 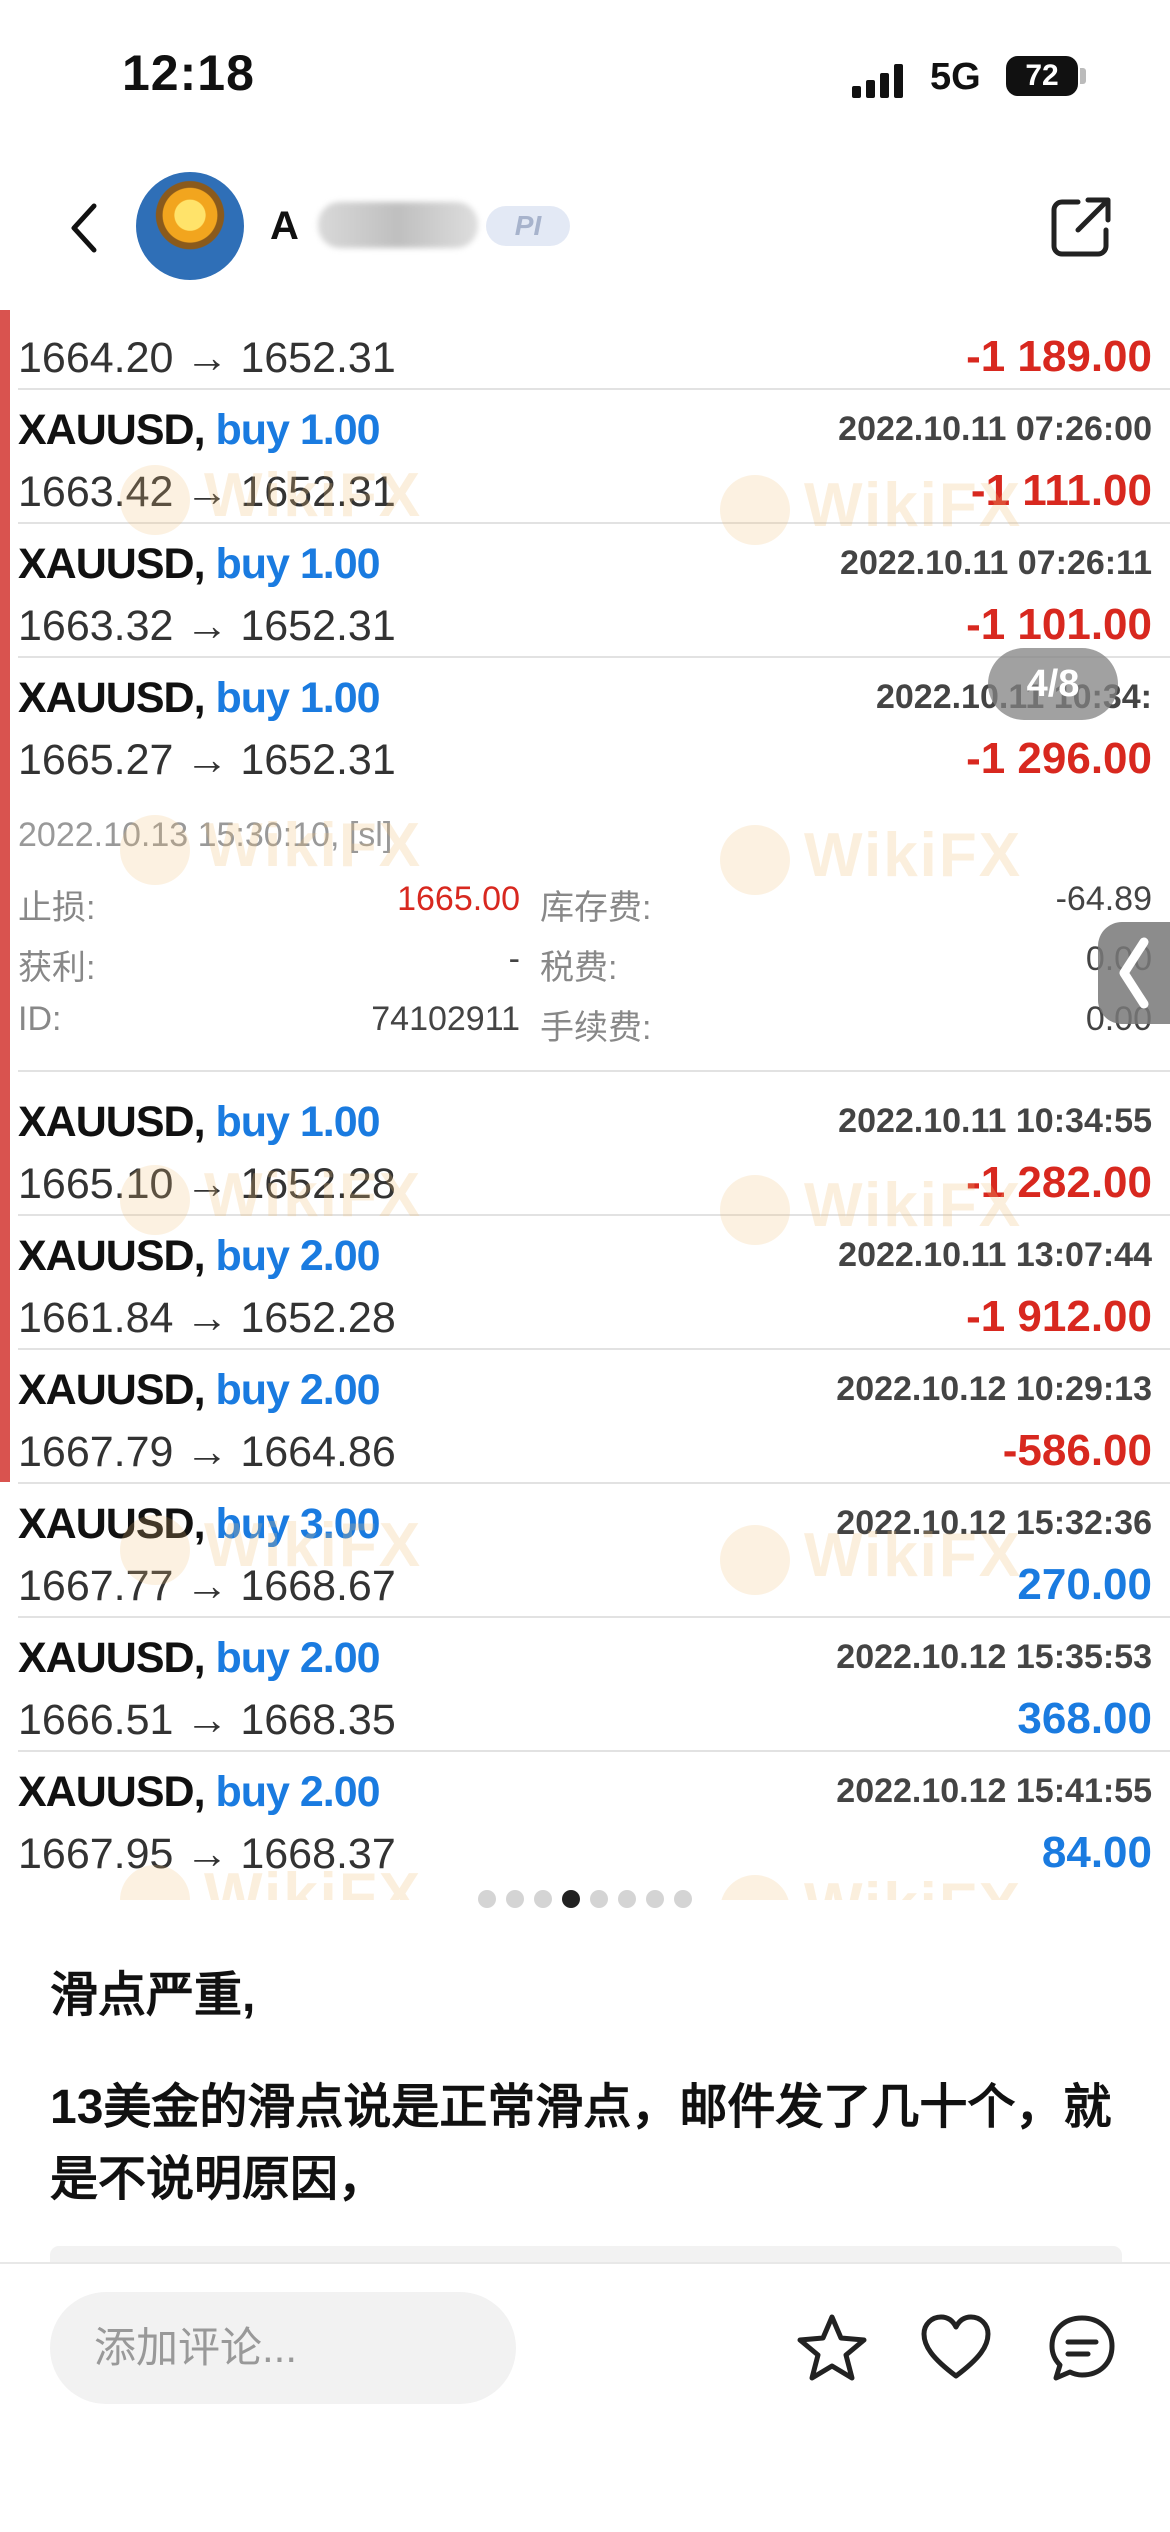 I want to click on trade-date: 2022.10.11 10:34:55, so click(x=995, y=1121).